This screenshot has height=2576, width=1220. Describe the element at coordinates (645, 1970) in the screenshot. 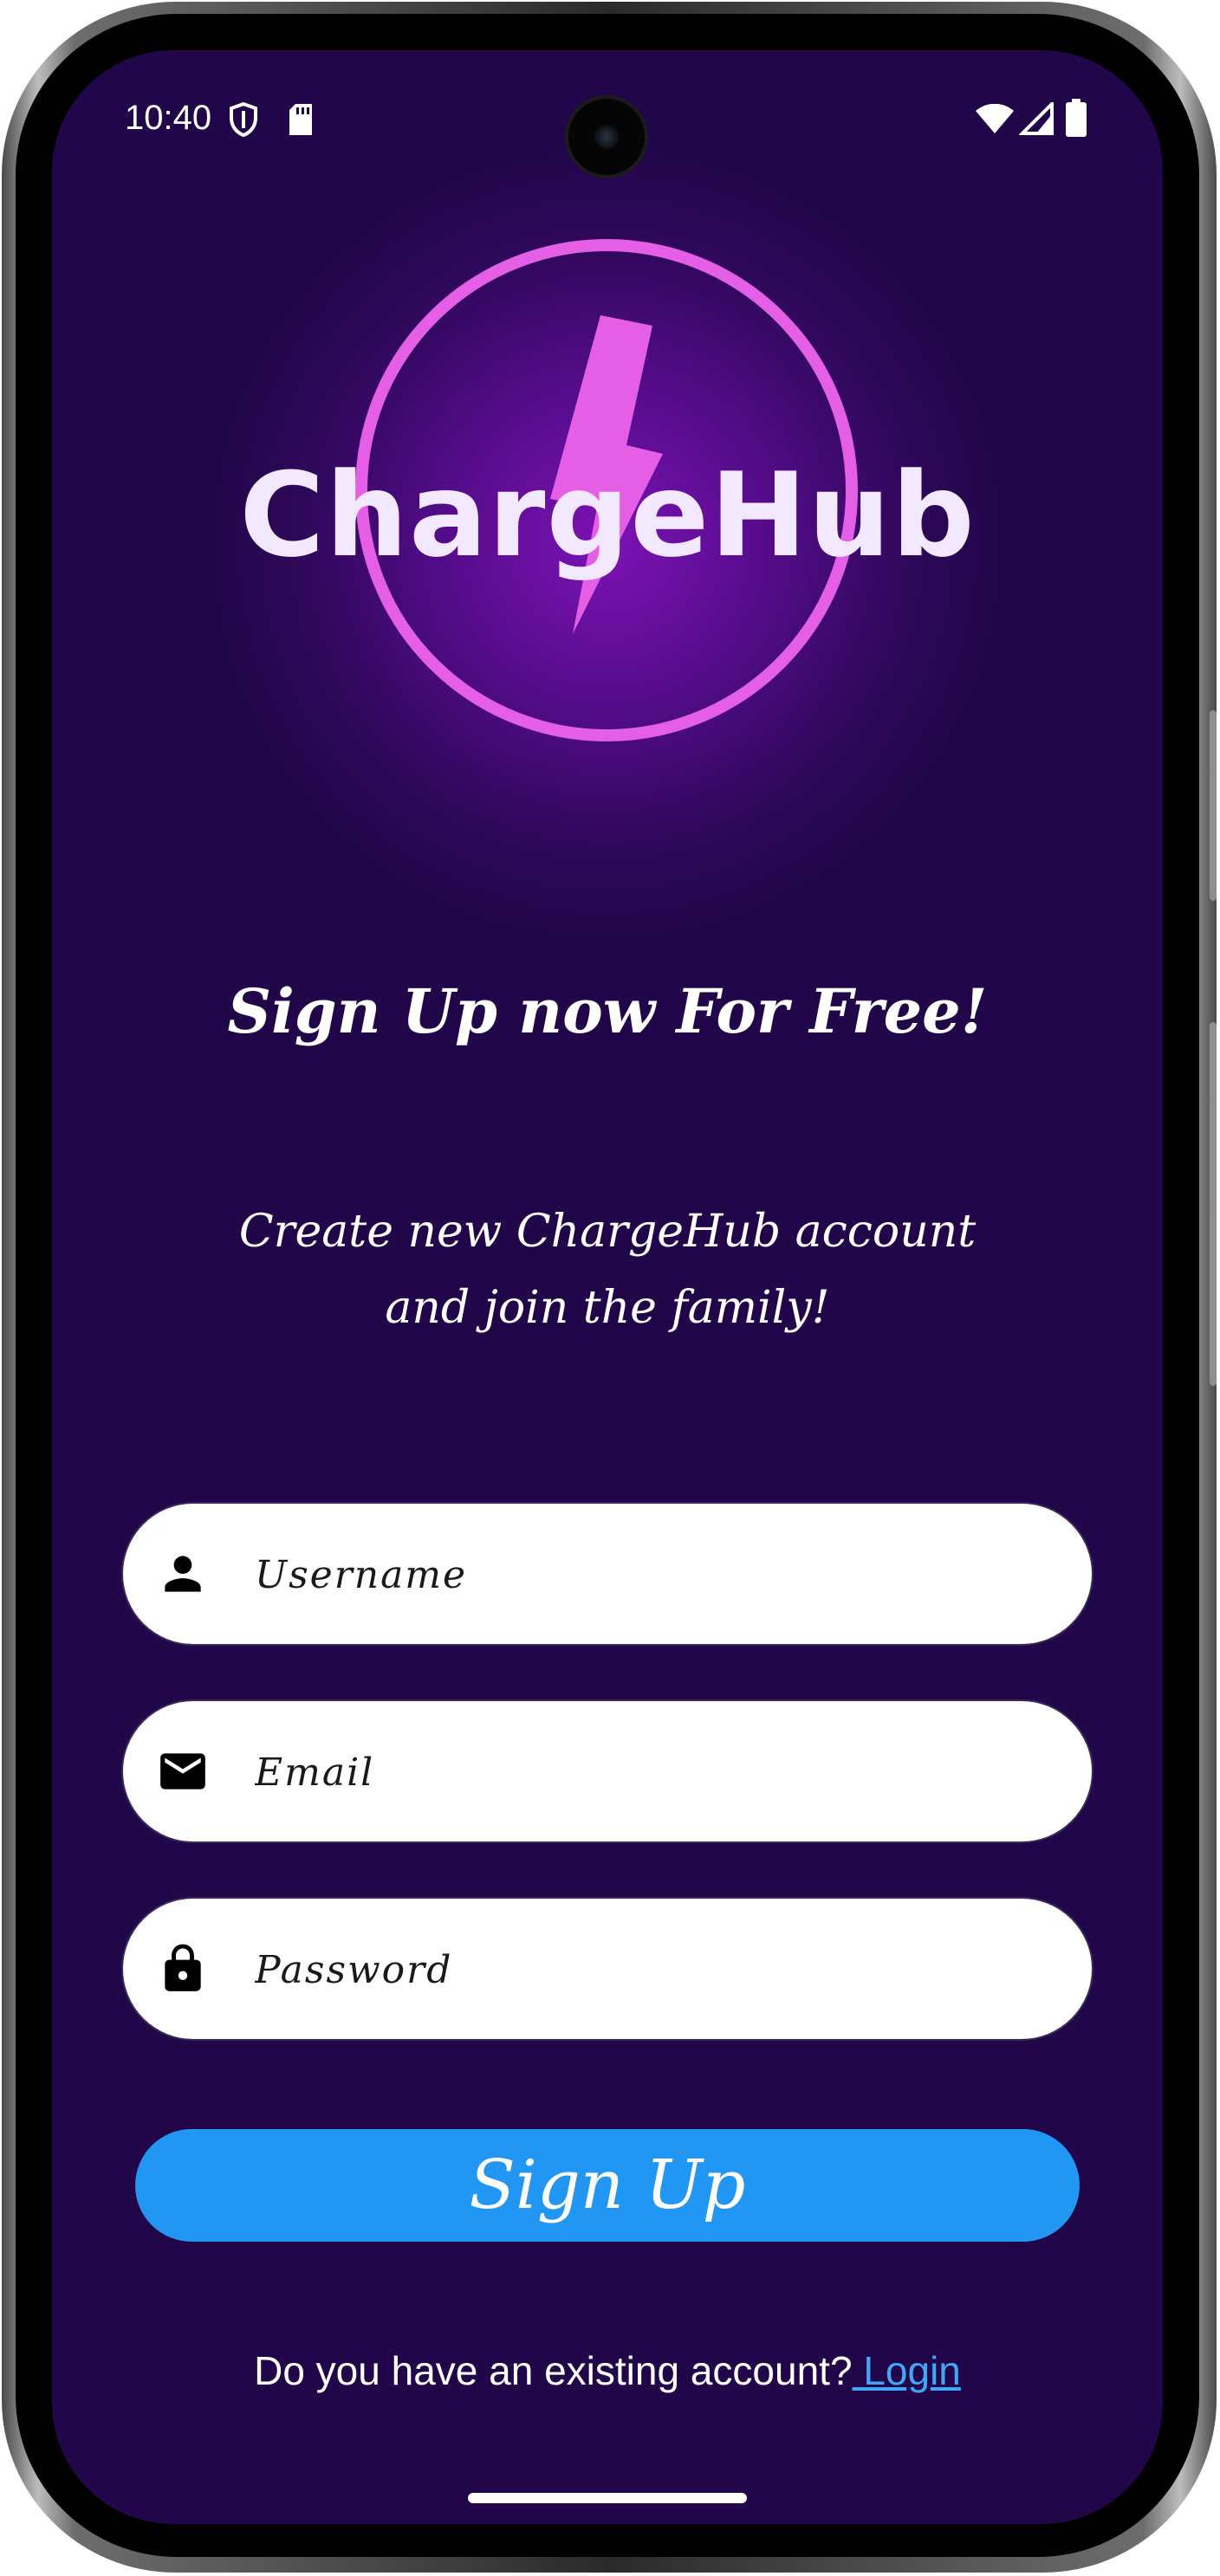

I see `password-input` at that location.